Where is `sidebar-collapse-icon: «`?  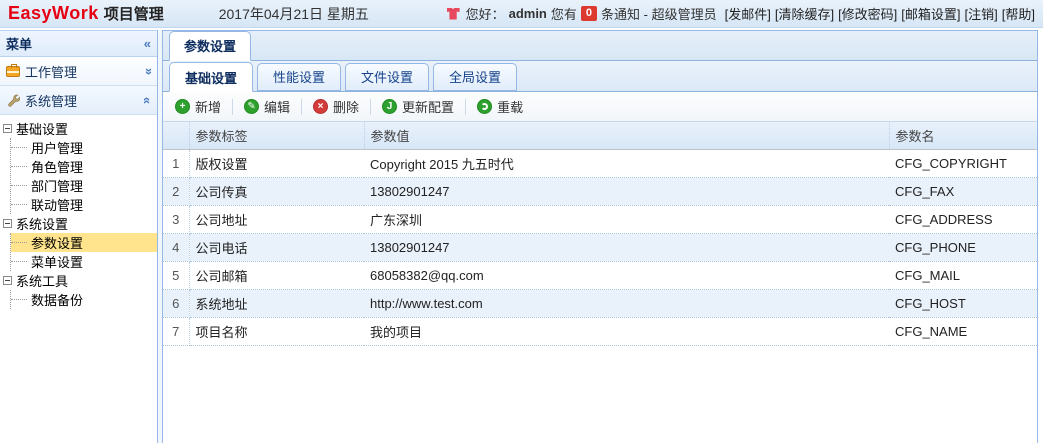 sidebar-collapse-icon: « is located at coordinates (147, 43).